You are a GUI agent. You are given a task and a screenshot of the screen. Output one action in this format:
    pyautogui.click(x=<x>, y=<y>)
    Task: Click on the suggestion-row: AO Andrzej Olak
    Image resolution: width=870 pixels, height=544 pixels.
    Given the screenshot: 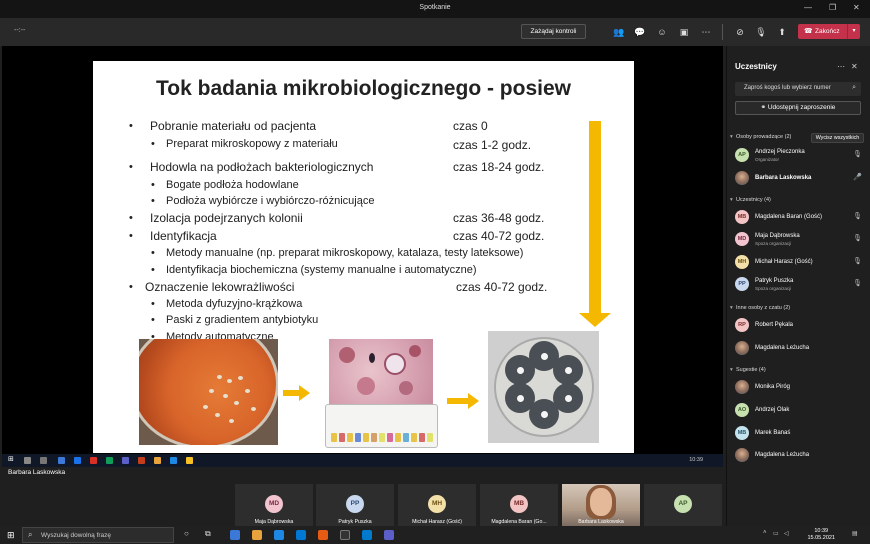 What is the action you would take?
    pyautogui.click(x=800, y=412)
    